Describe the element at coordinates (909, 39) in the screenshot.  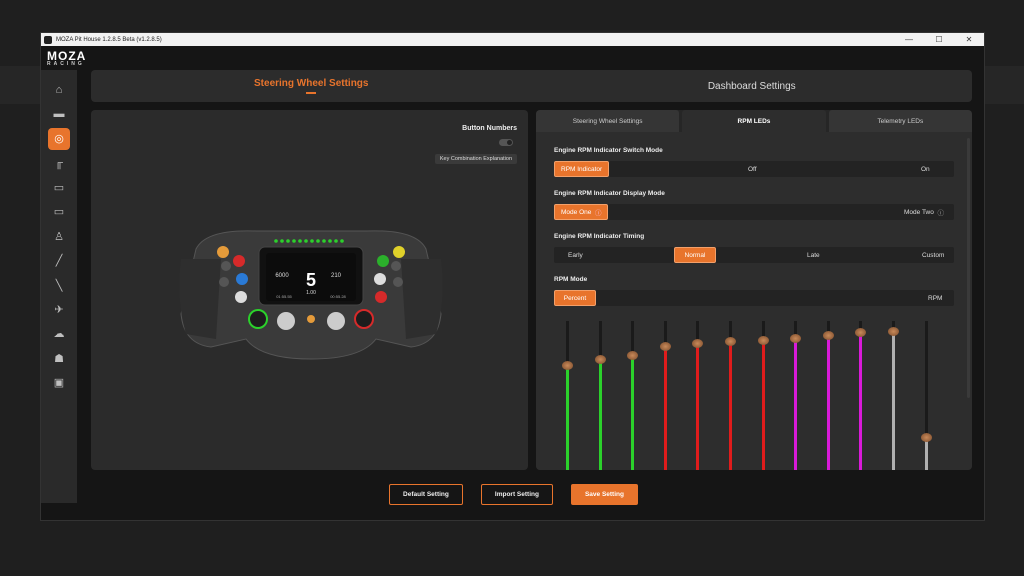
I see `minimize-icon: —` at that location.